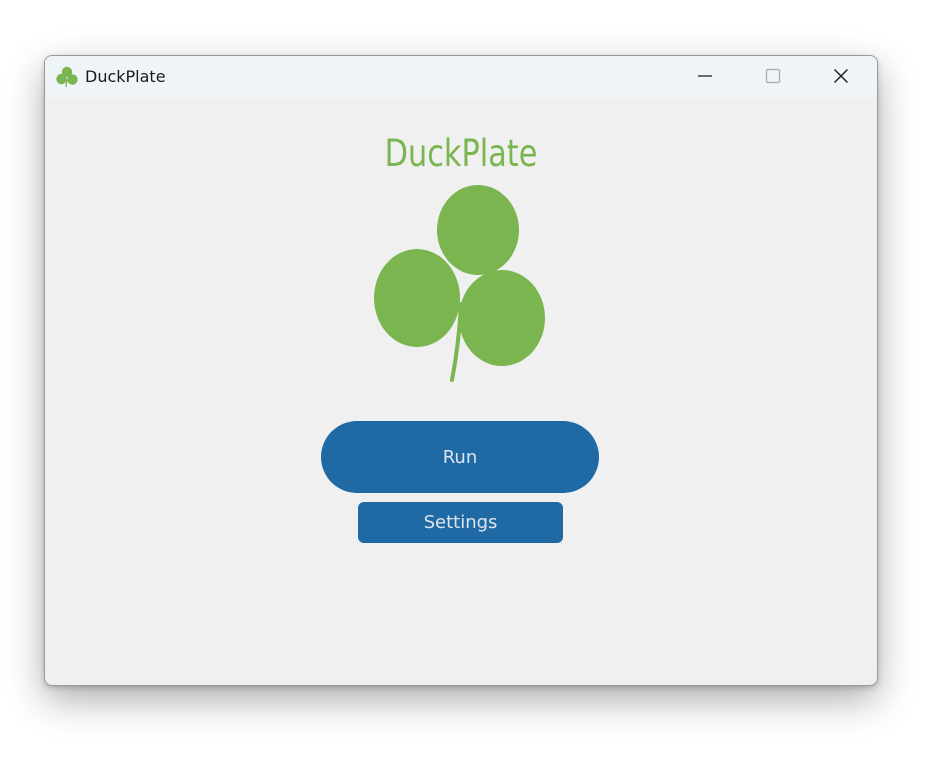  I want to click on logo-title: DuckPlate, so click(461, 153).